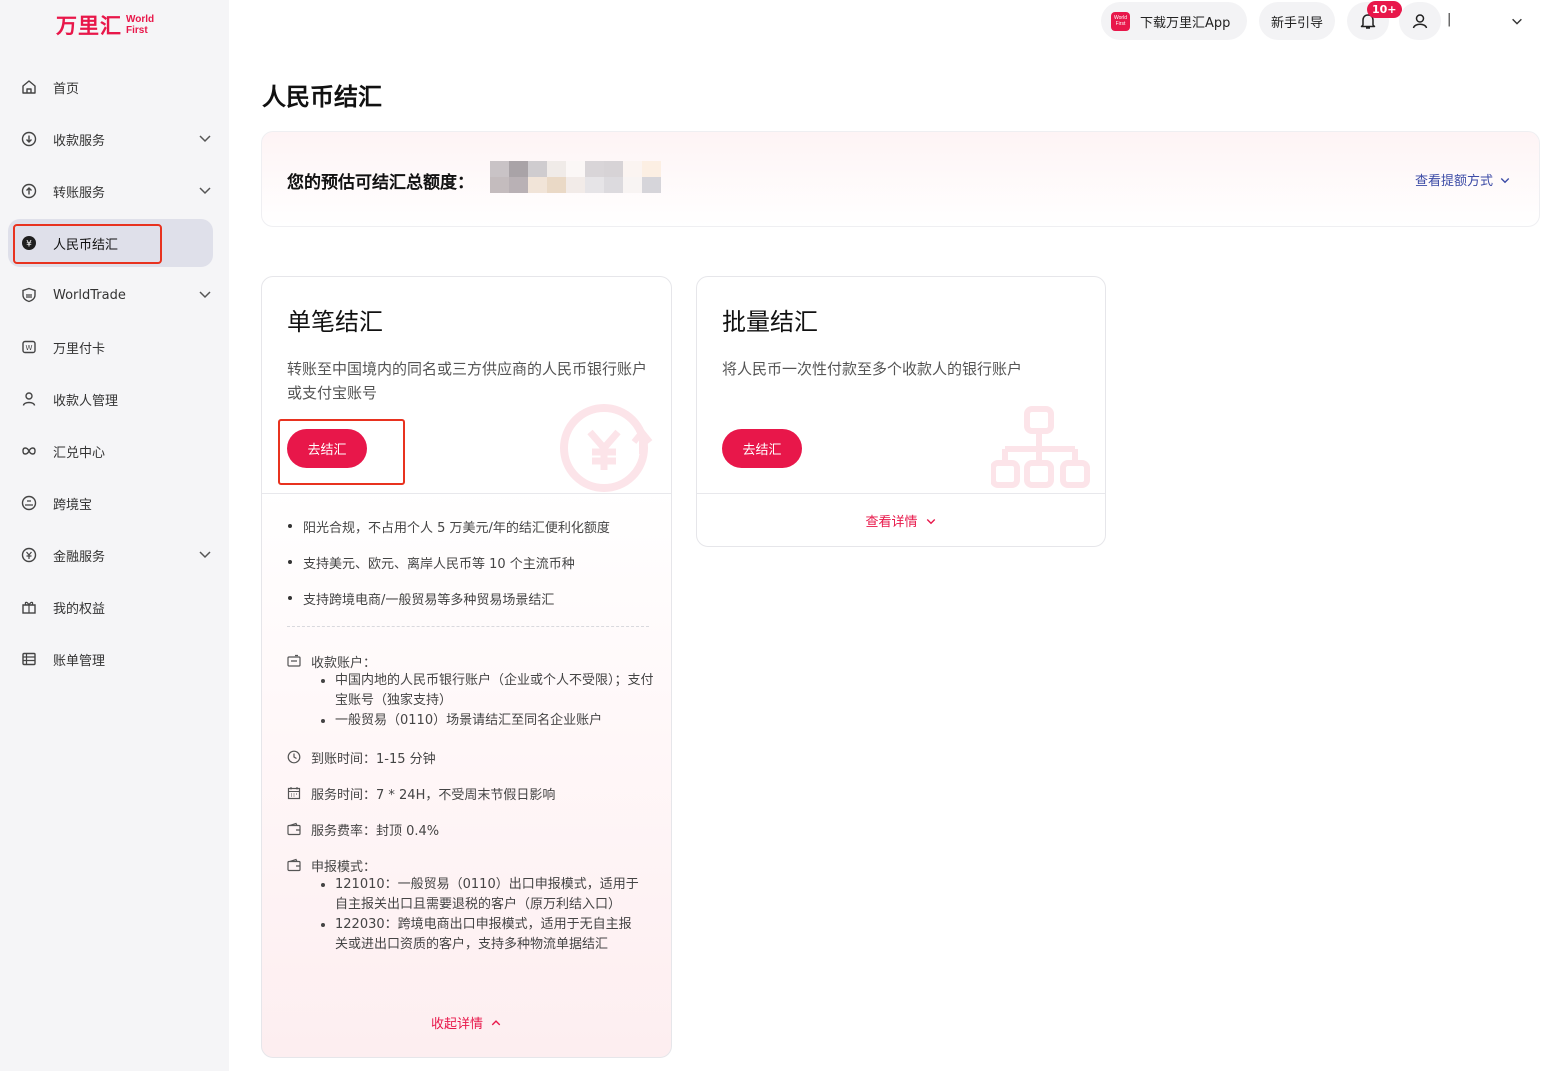 This screenshot has width=1545, height=1071. I want to click on declare-icon, so click(294, 865).